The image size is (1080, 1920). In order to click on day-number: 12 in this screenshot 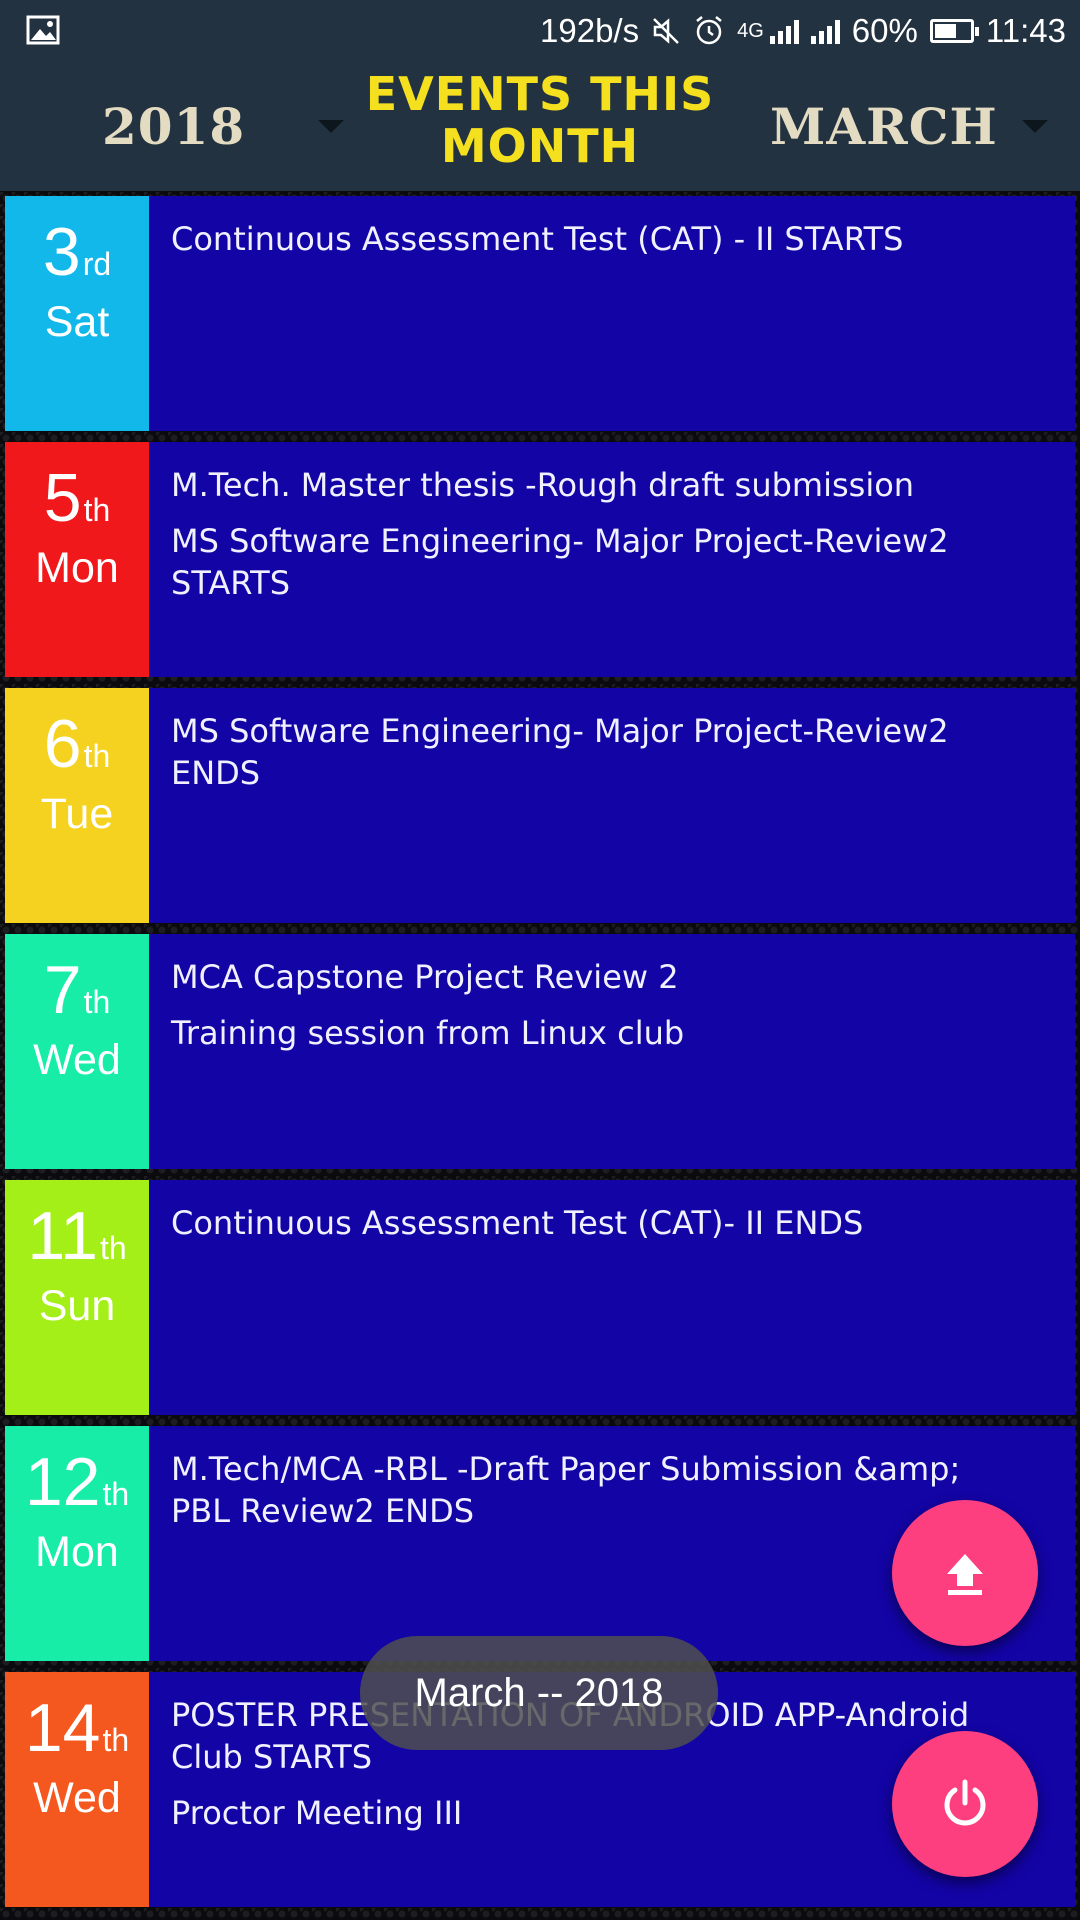, I will do `click(62, 1482)`.